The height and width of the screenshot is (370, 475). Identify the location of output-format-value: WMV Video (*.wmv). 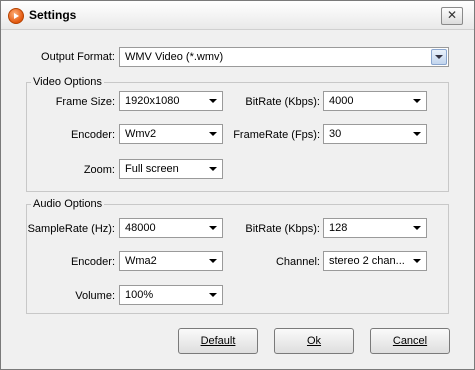
(174, 57).